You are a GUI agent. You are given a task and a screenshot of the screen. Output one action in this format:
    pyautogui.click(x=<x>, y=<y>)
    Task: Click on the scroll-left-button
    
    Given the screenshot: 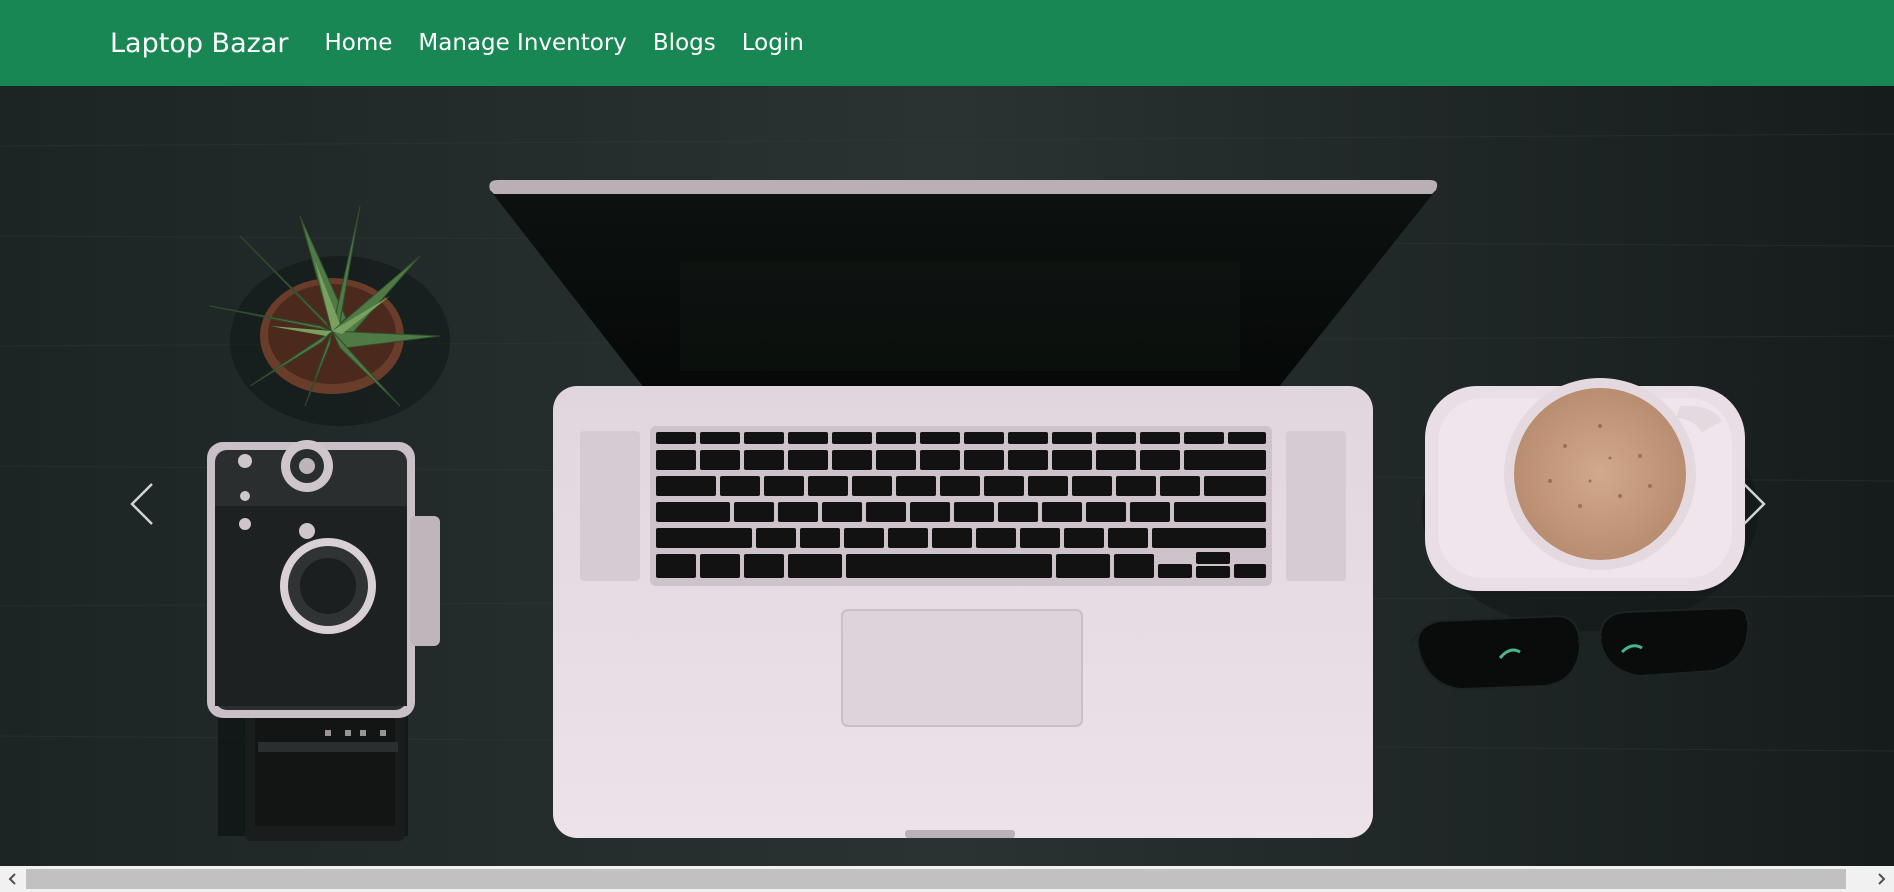 What is the action you would take?
    pyautogui.click(x=13, y=879)
    